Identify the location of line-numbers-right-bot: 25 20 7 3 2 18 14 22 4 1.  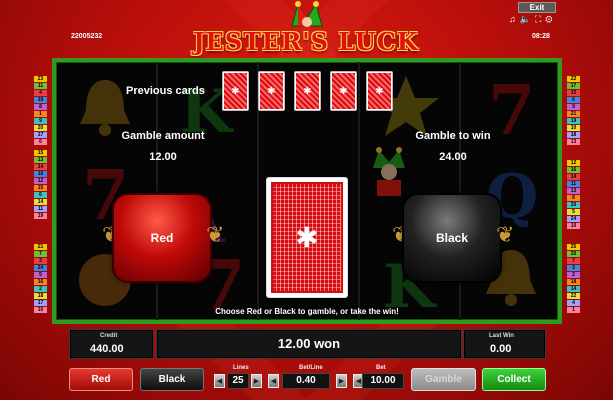
(573, 278).